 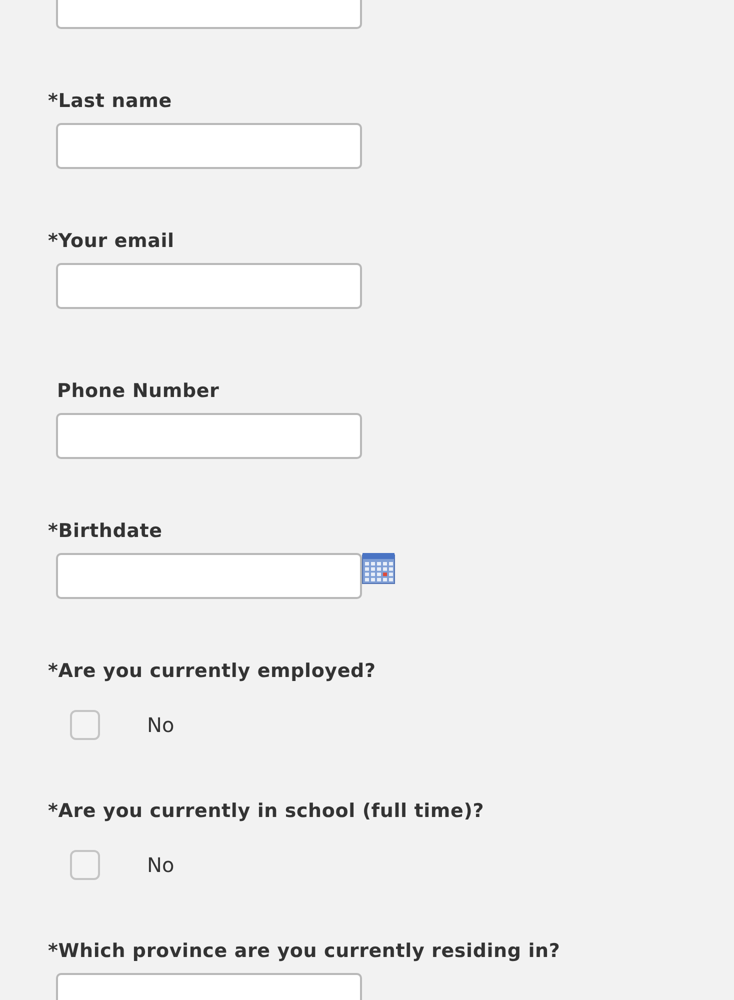 What do you see at coordinates (138, 391) in the screenshot?
I see `field-label: Phone Number` at bounding box center [138, 391].